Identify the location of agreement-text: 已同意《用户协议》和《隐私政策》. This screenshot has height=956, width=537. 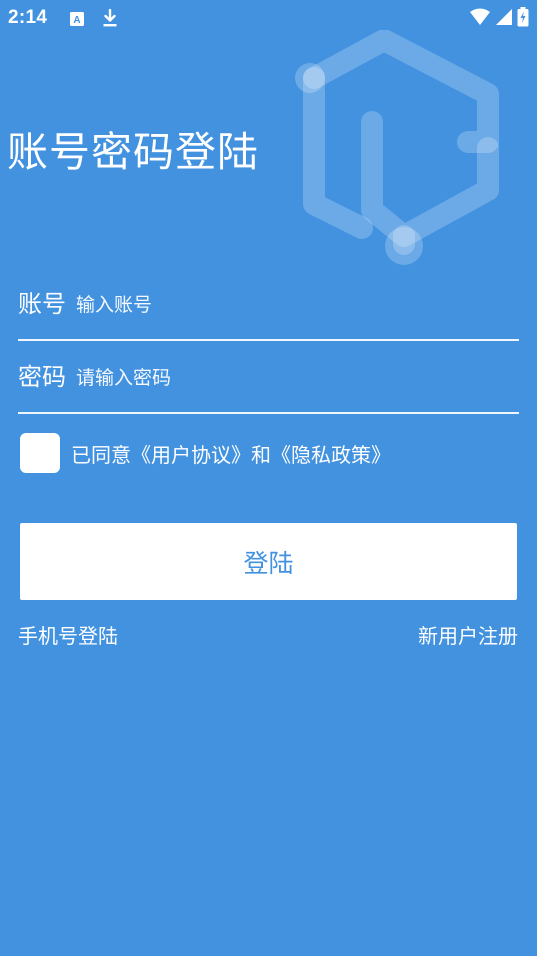
(231, 453).